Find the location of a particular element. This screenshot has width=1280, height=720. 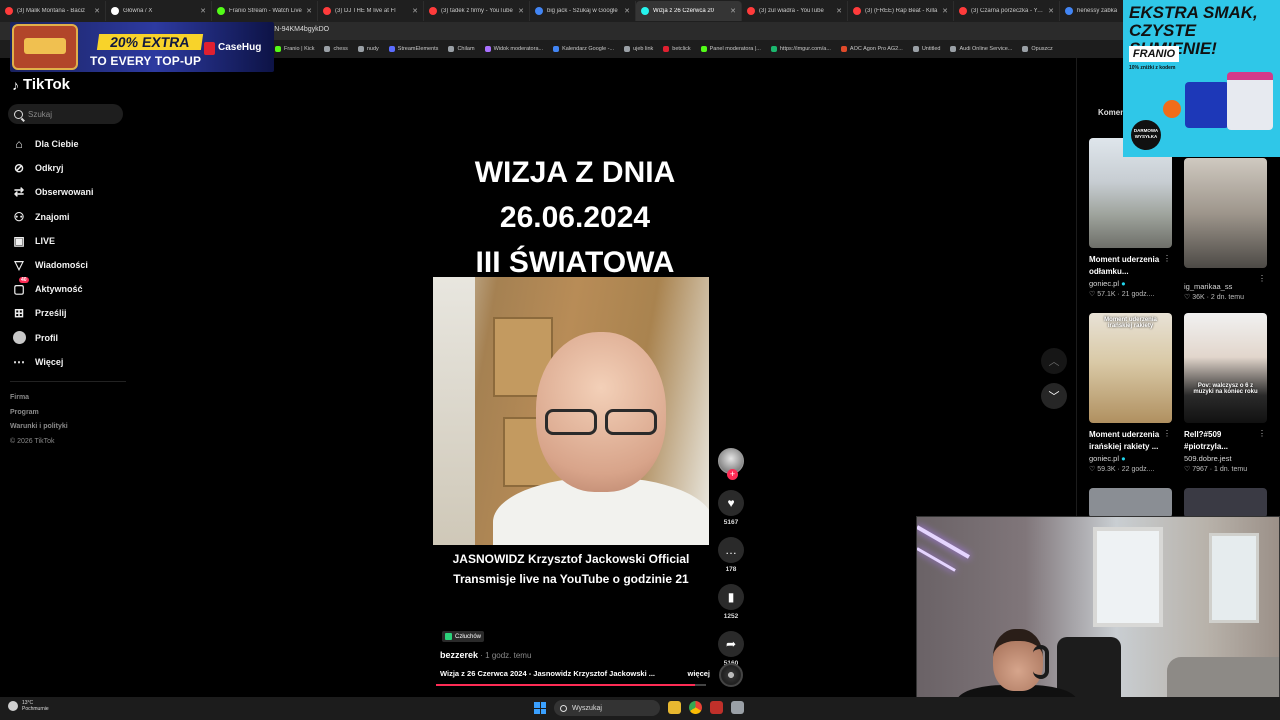

bookmark-item: Opuszcz is located at coordinates (1037, 49).